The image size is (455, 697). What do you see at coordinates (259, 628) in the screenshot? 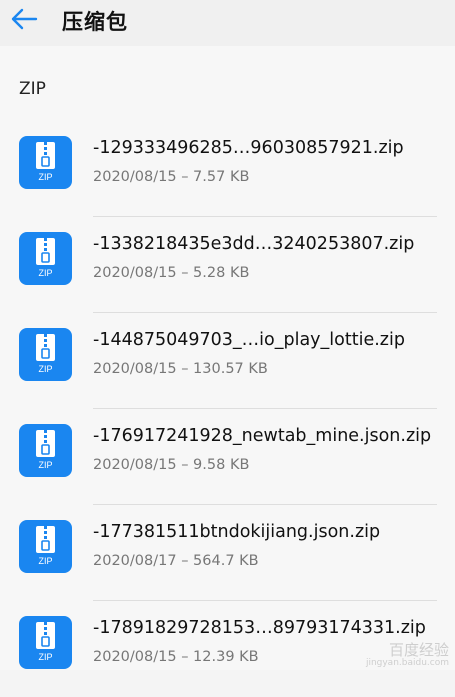
I see `file-name: -17891829728153…89793174331.zip` at bounding box center [259, 628].